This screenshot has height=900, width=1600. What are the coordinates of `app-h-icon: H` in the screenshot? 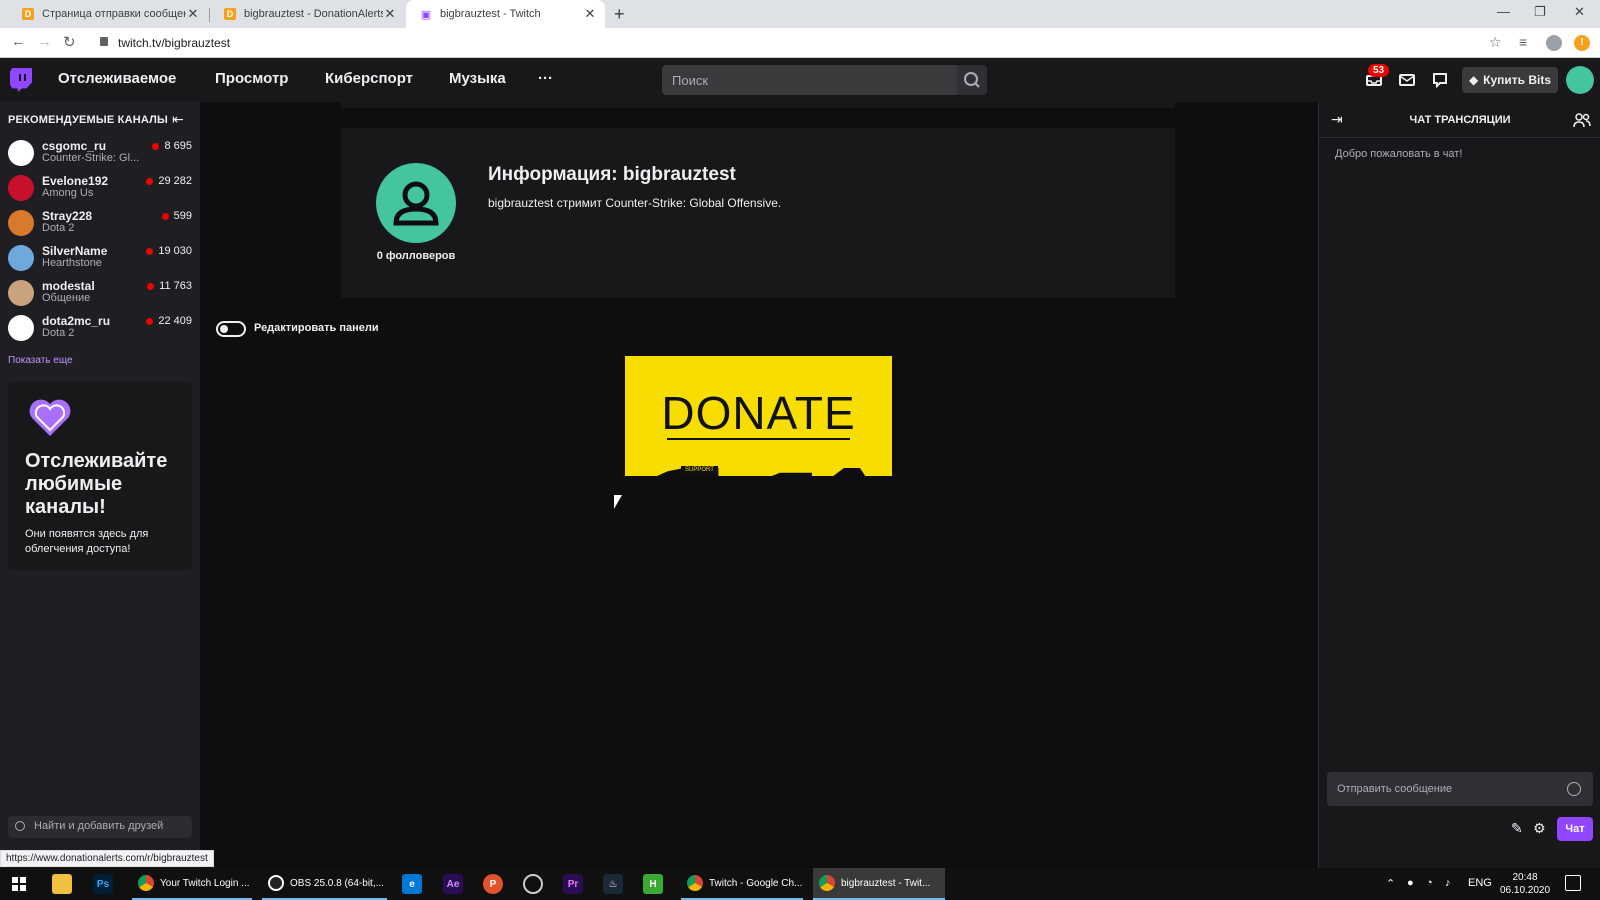 It's located at (653, 884).